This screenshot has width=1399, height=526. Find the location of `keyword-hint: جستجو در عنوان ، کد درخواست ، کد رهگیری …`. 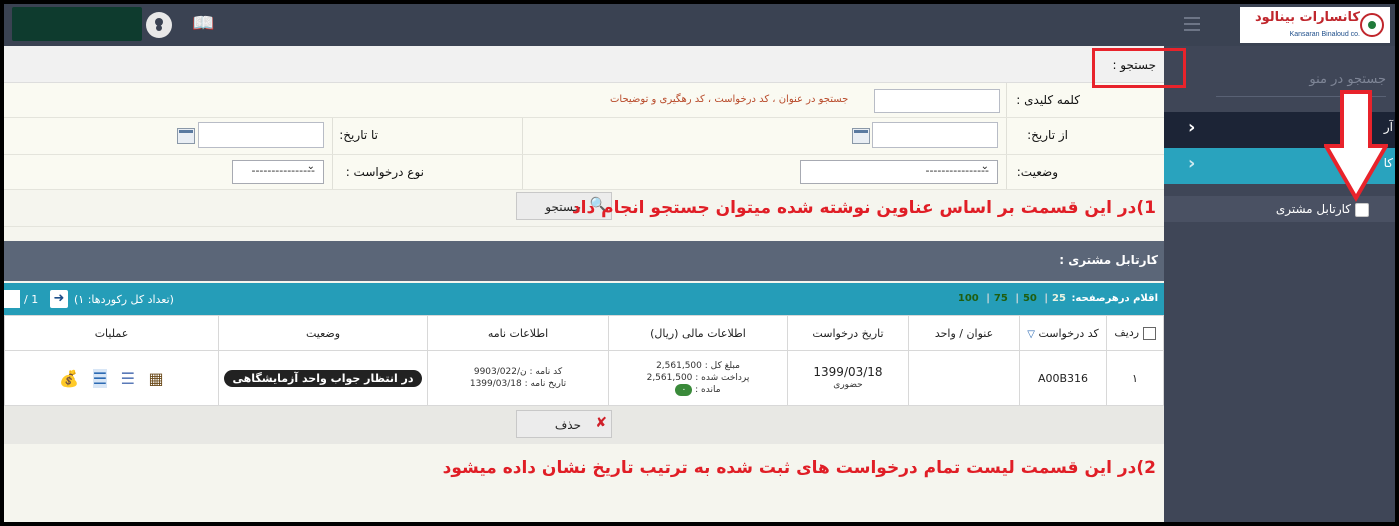

keyword-hint: جستجو در عنوان ، کد درخواست ، کد رهگیری … is located at coordinates (729, 99).